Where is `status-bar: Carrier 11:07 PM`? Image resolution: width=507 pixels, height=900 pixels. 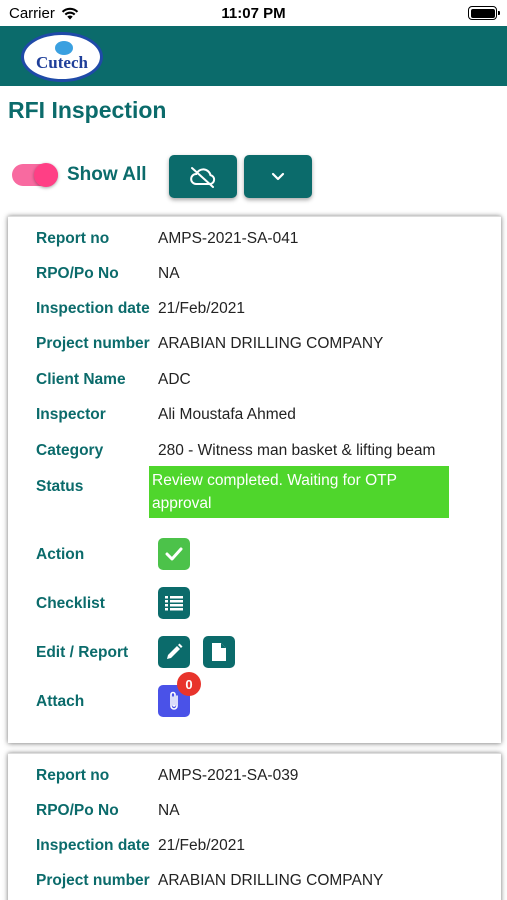
status-bar: Carrier 11:07 PM is located at coordinates (253, 13).